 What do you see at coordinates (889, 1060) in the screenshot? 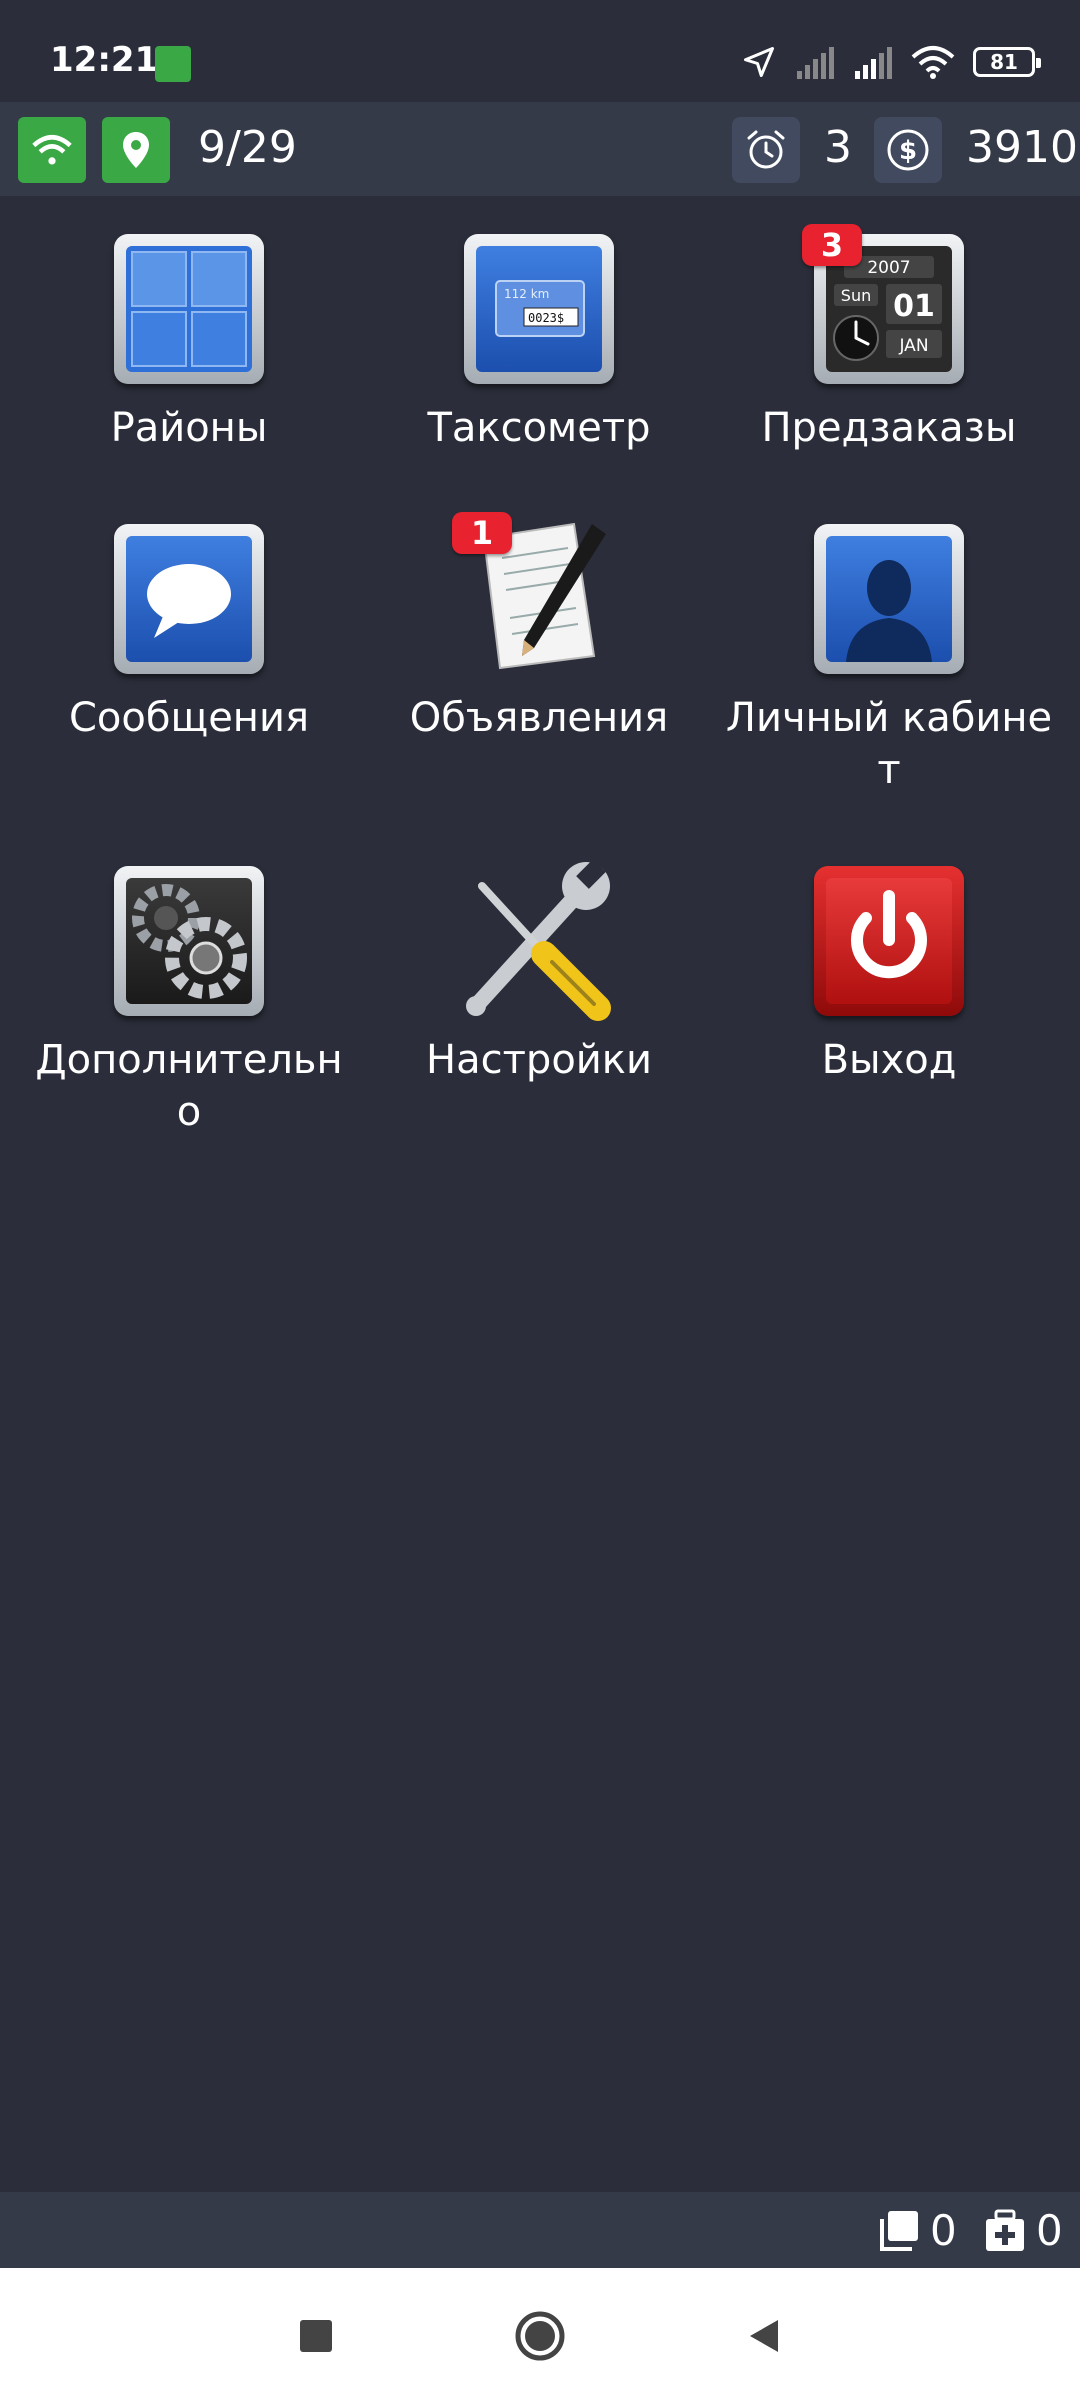
I see `tile-label: Выход` at bounding box center [889, 1060].